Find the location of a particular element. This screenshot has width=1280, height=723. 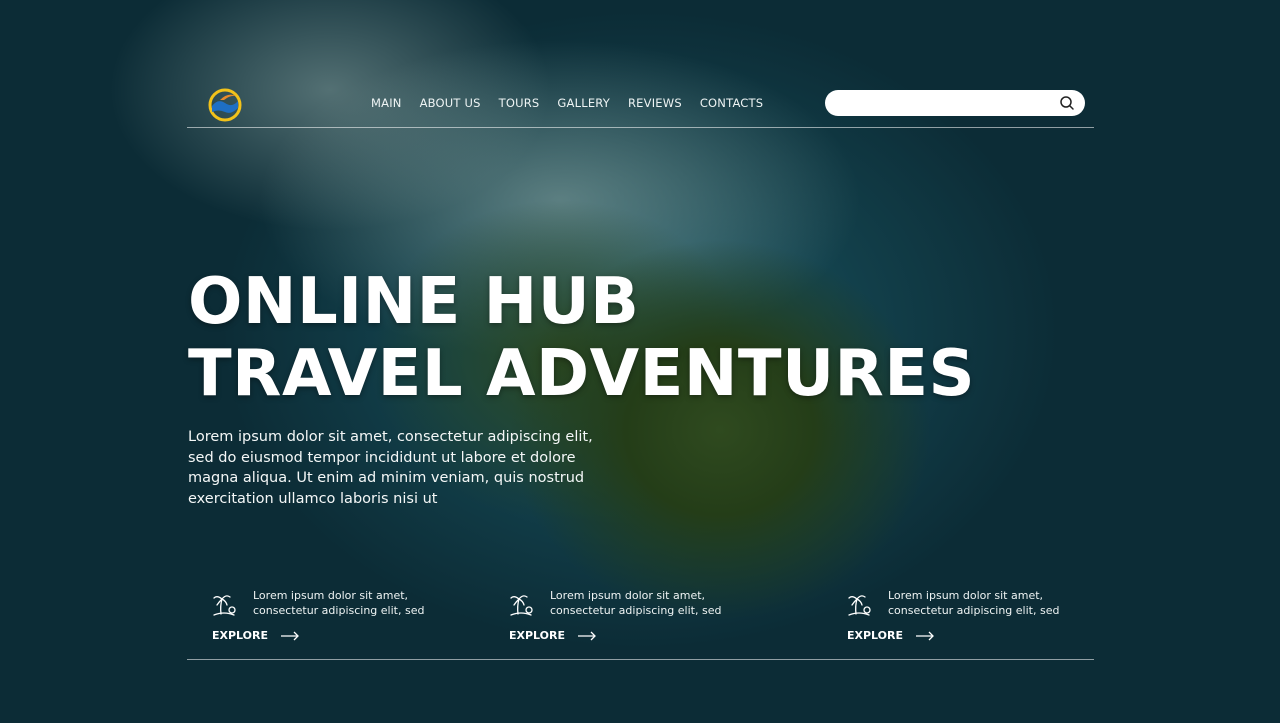

nav-item-gallery: GALLERY is located at coordinates (583, 103).